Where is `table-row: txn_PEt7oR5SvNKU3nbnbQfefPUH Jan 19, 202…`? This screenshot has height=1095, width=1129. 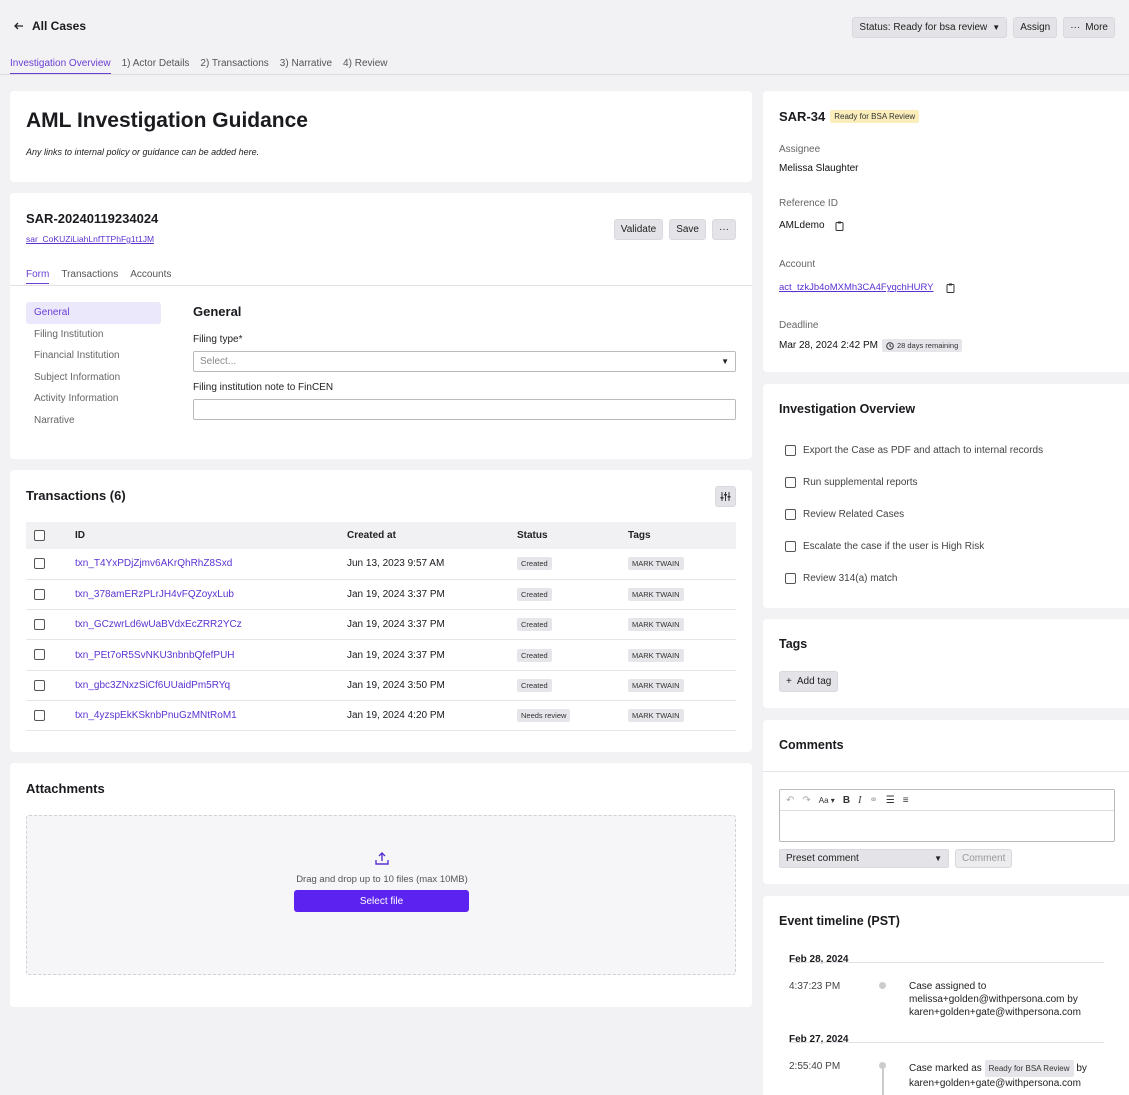 table-row: txn_PEt7oR5SvNKU3nbnbQfefPUH Jan 19, 202… is located at coordinates (381, 655).